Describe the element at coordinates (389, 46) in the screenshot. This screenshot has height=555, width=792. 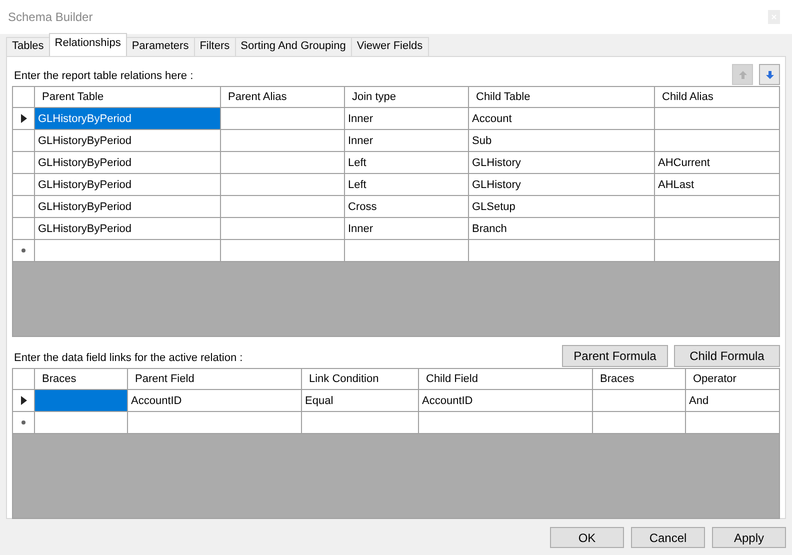
I see `tab: Viewer Fields` at that location.